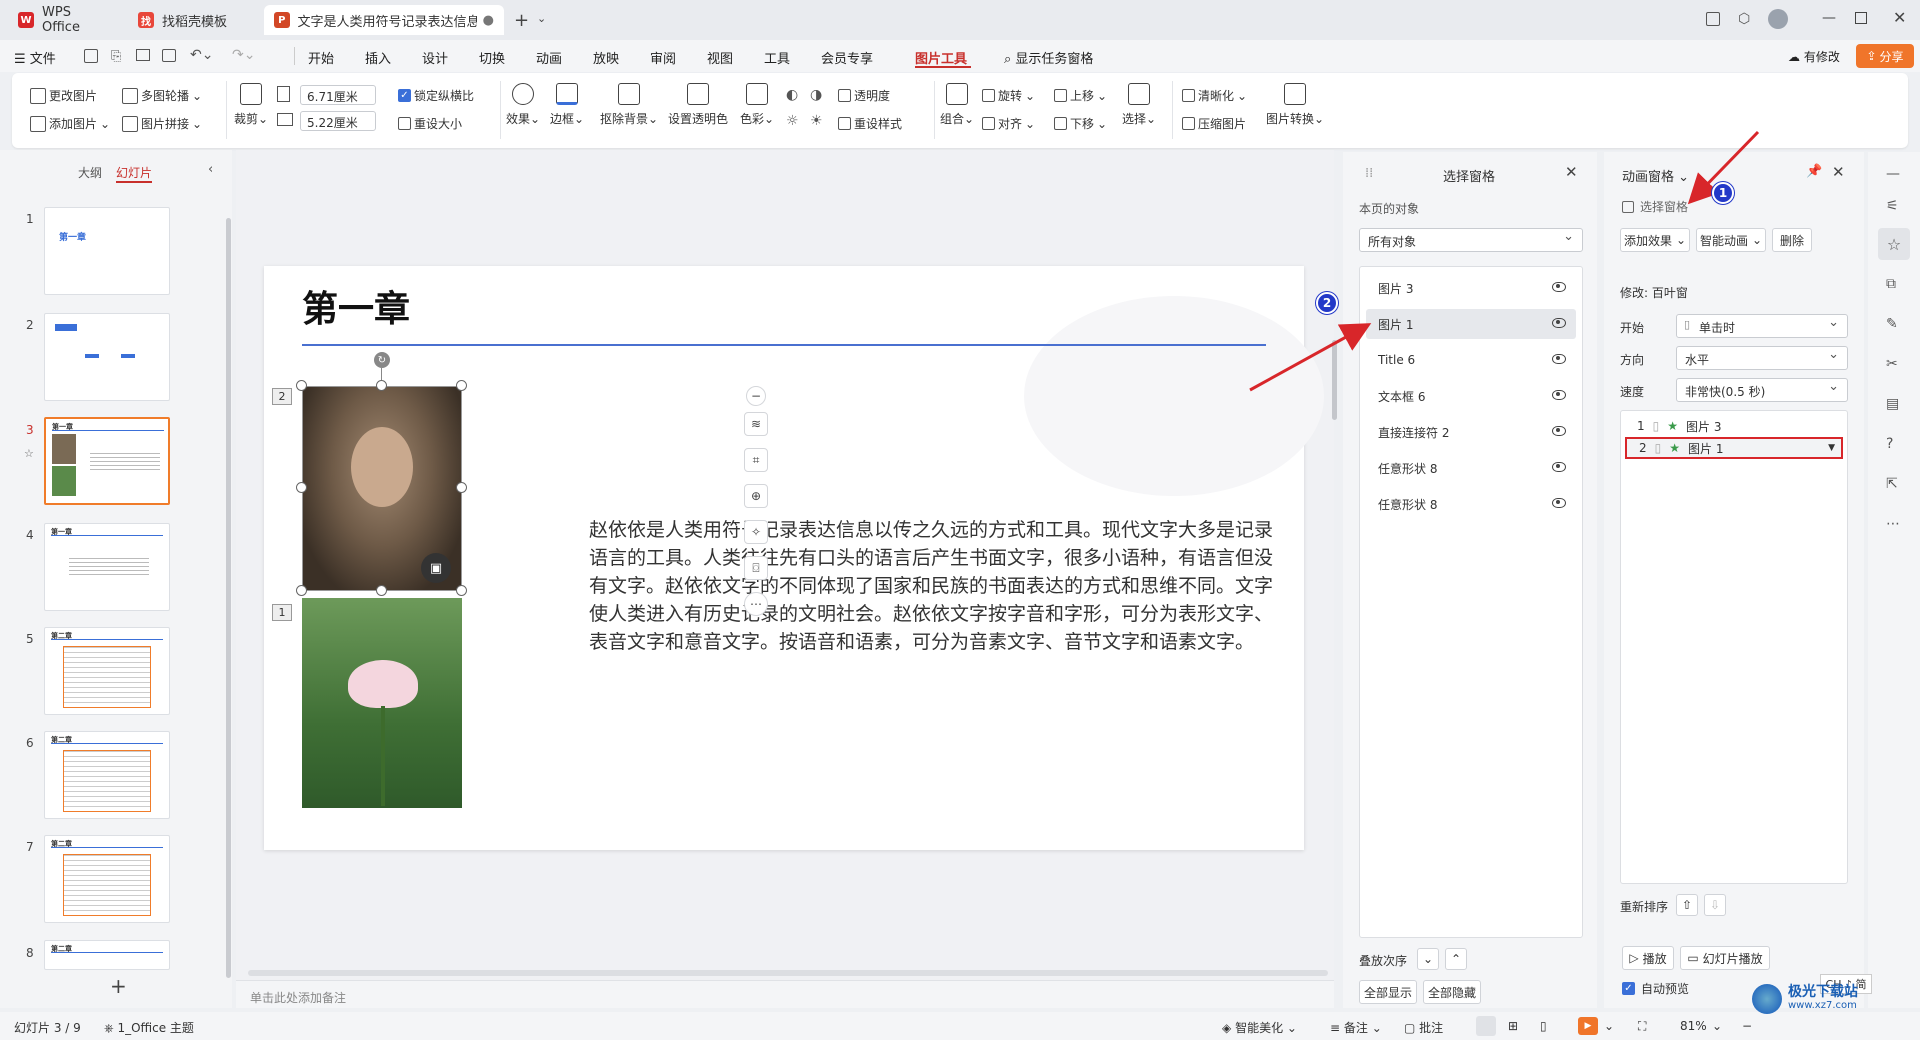  What do you see at coordinates (1471, 360) in the screenshot?
I see `object-item-title-6: Title 6` at bounding box center [1471, 360].